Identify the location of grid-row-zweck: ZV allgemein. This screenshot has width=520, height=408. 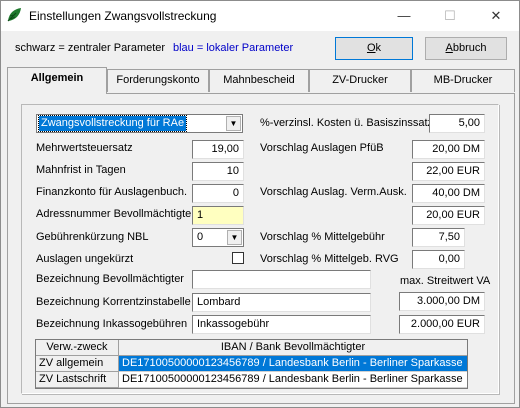
(77, 364).